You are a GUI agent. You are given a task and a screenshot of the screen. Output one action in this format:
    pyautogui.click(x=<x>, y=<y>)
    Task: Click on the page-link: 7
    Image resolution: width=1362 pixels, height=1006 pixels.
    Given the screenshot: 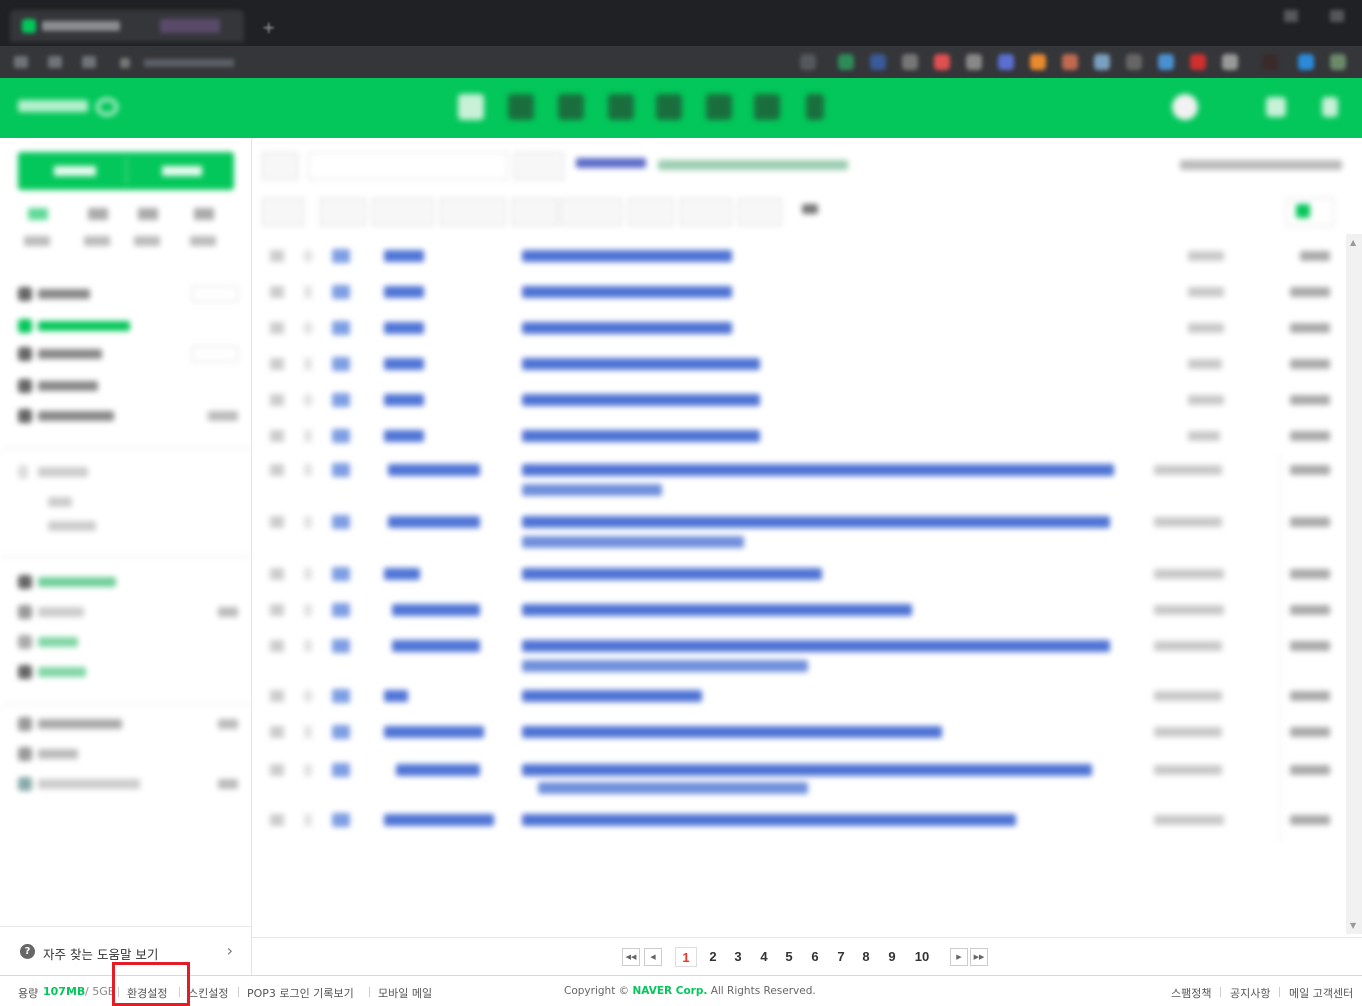 What is the action you would take?
    pyautogui.click(x=841, y=957)
    